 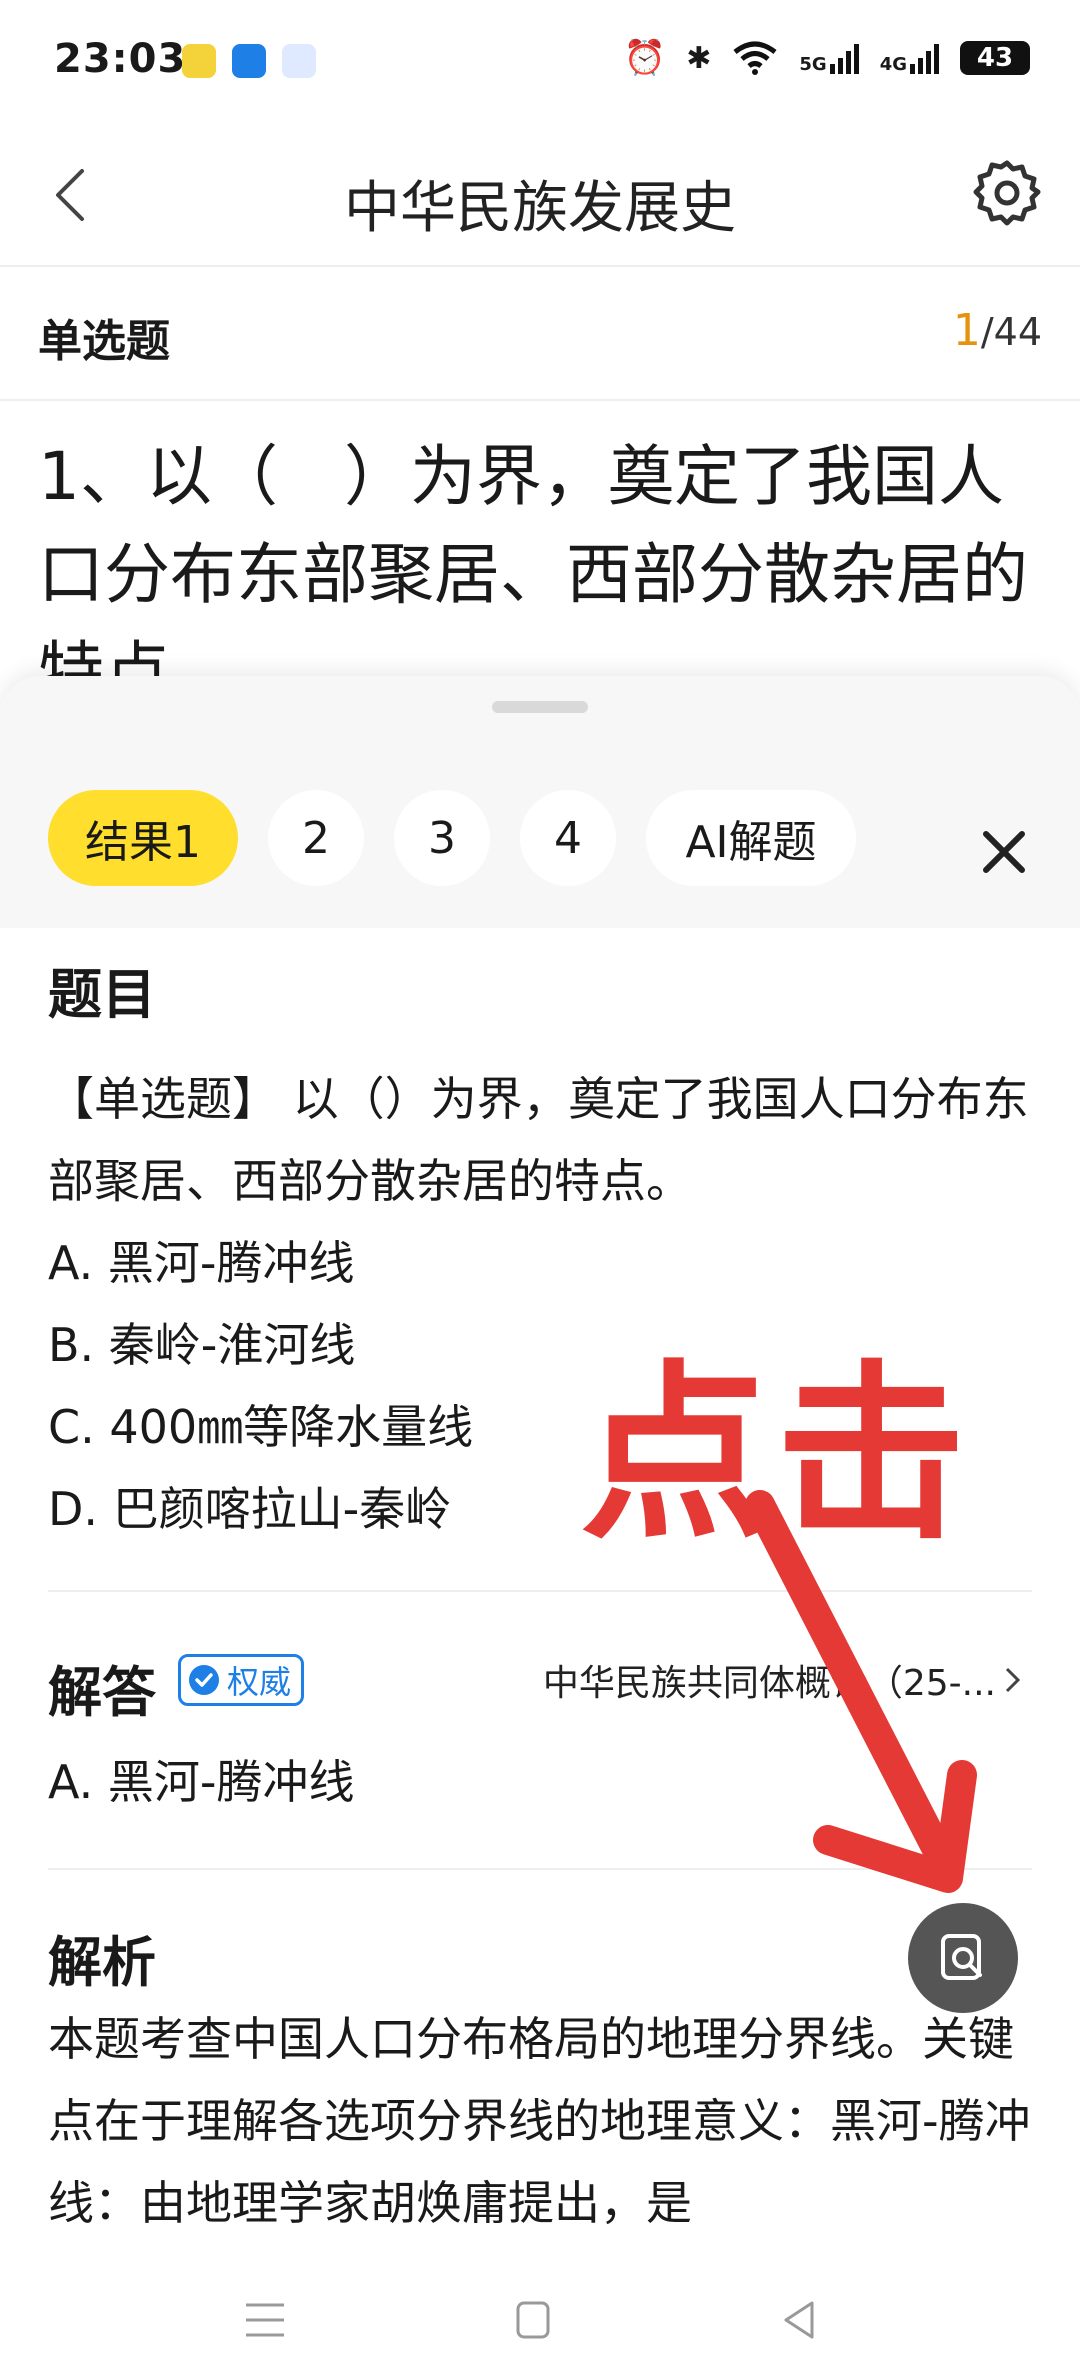 I want to click on status-time: 23:03, so click(x=120, y=59).